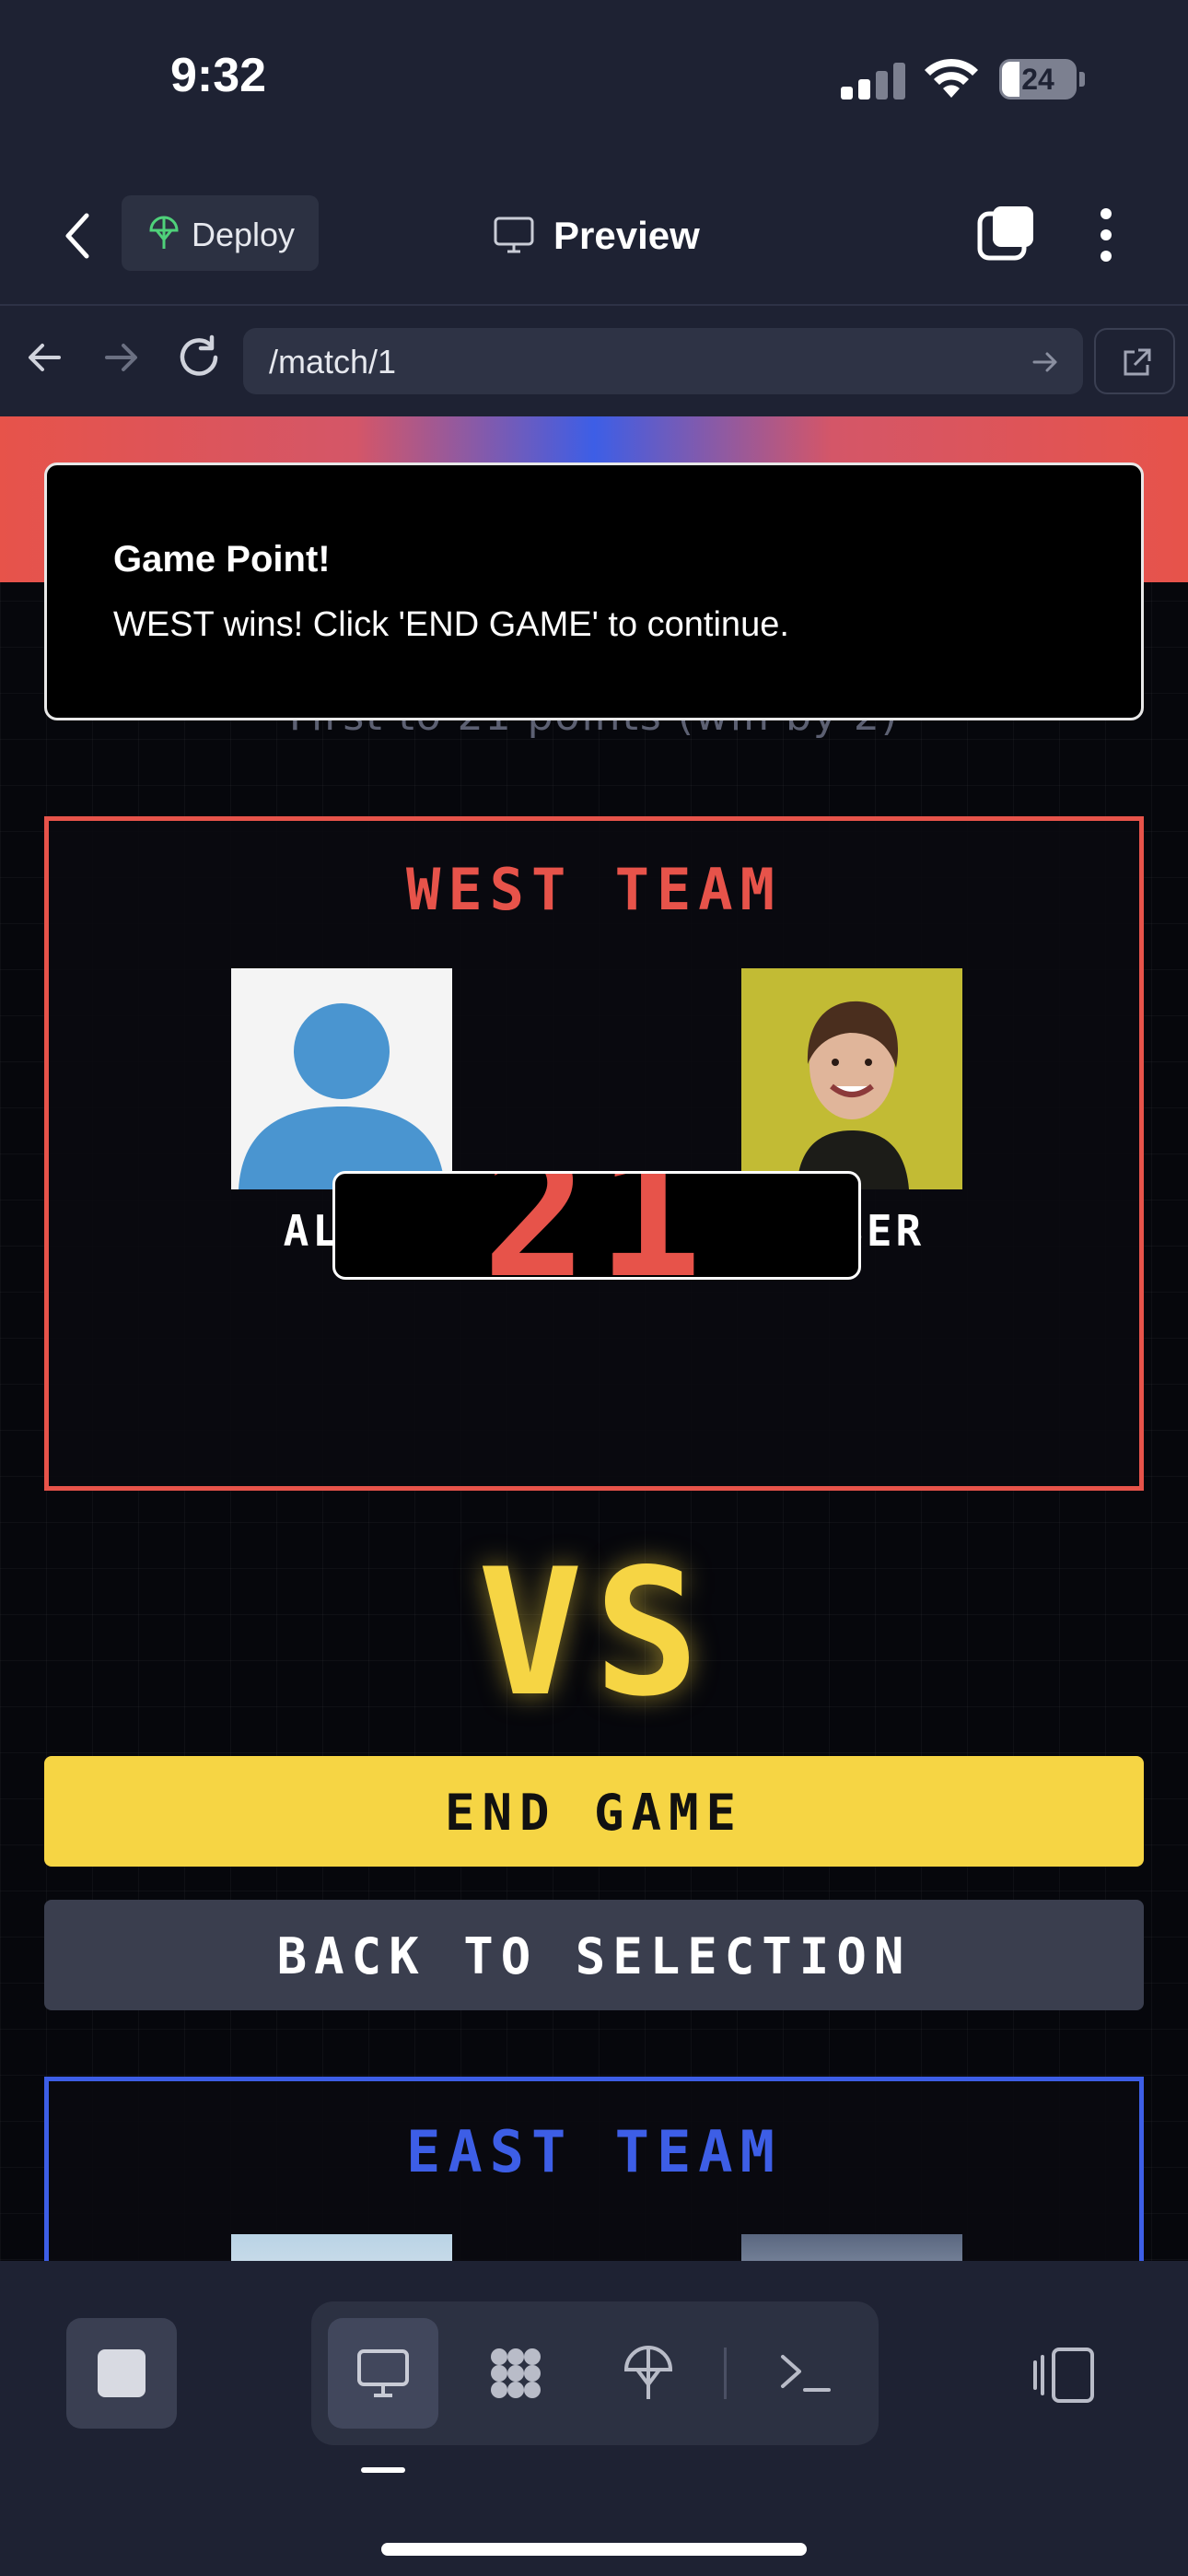 The width and height of the screenshot is (1188, 2576). What do you see at coordinates (1063, 2375) in the screenshot?
I see `side-panel-icon` at bounding box center [1063, 2375].